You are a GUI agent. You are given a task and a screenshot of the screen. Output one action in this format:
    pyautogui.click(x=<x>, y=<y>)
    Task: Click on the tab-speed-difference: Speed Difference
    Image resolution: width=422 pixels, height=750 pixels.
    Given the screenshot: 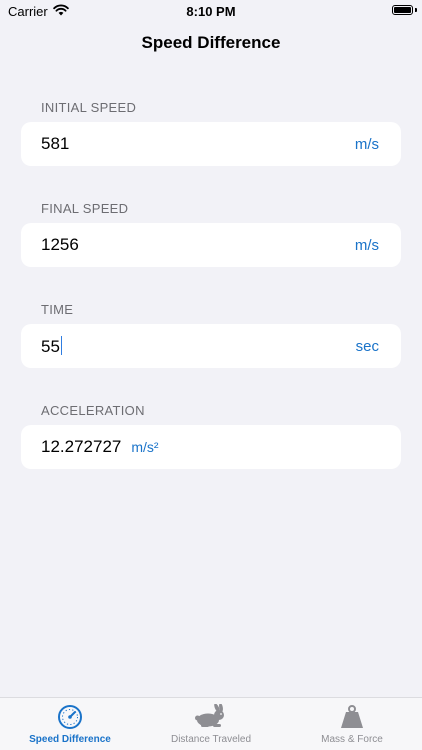 What is the action you would take?
    pyautogui.click(x=70, y=724)
    